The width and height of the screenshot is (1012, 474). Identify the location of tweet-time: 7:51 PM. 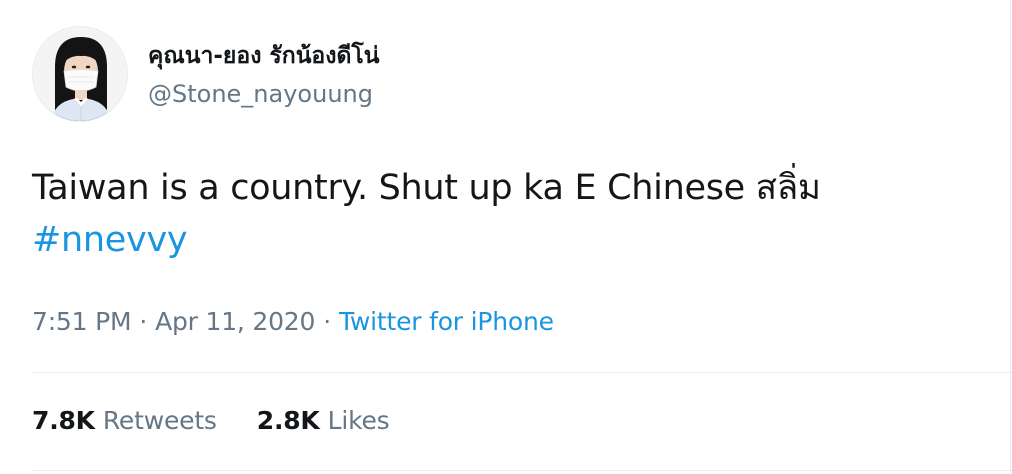
(82, 321).